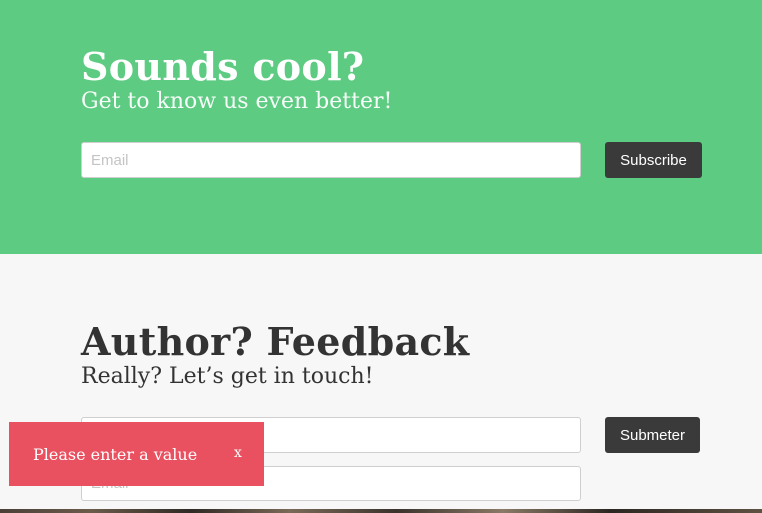 The image size is (762, 513). Describe the element at coordinates (381, 511) in the screenshot. I see `footer-image-strip` at that location.